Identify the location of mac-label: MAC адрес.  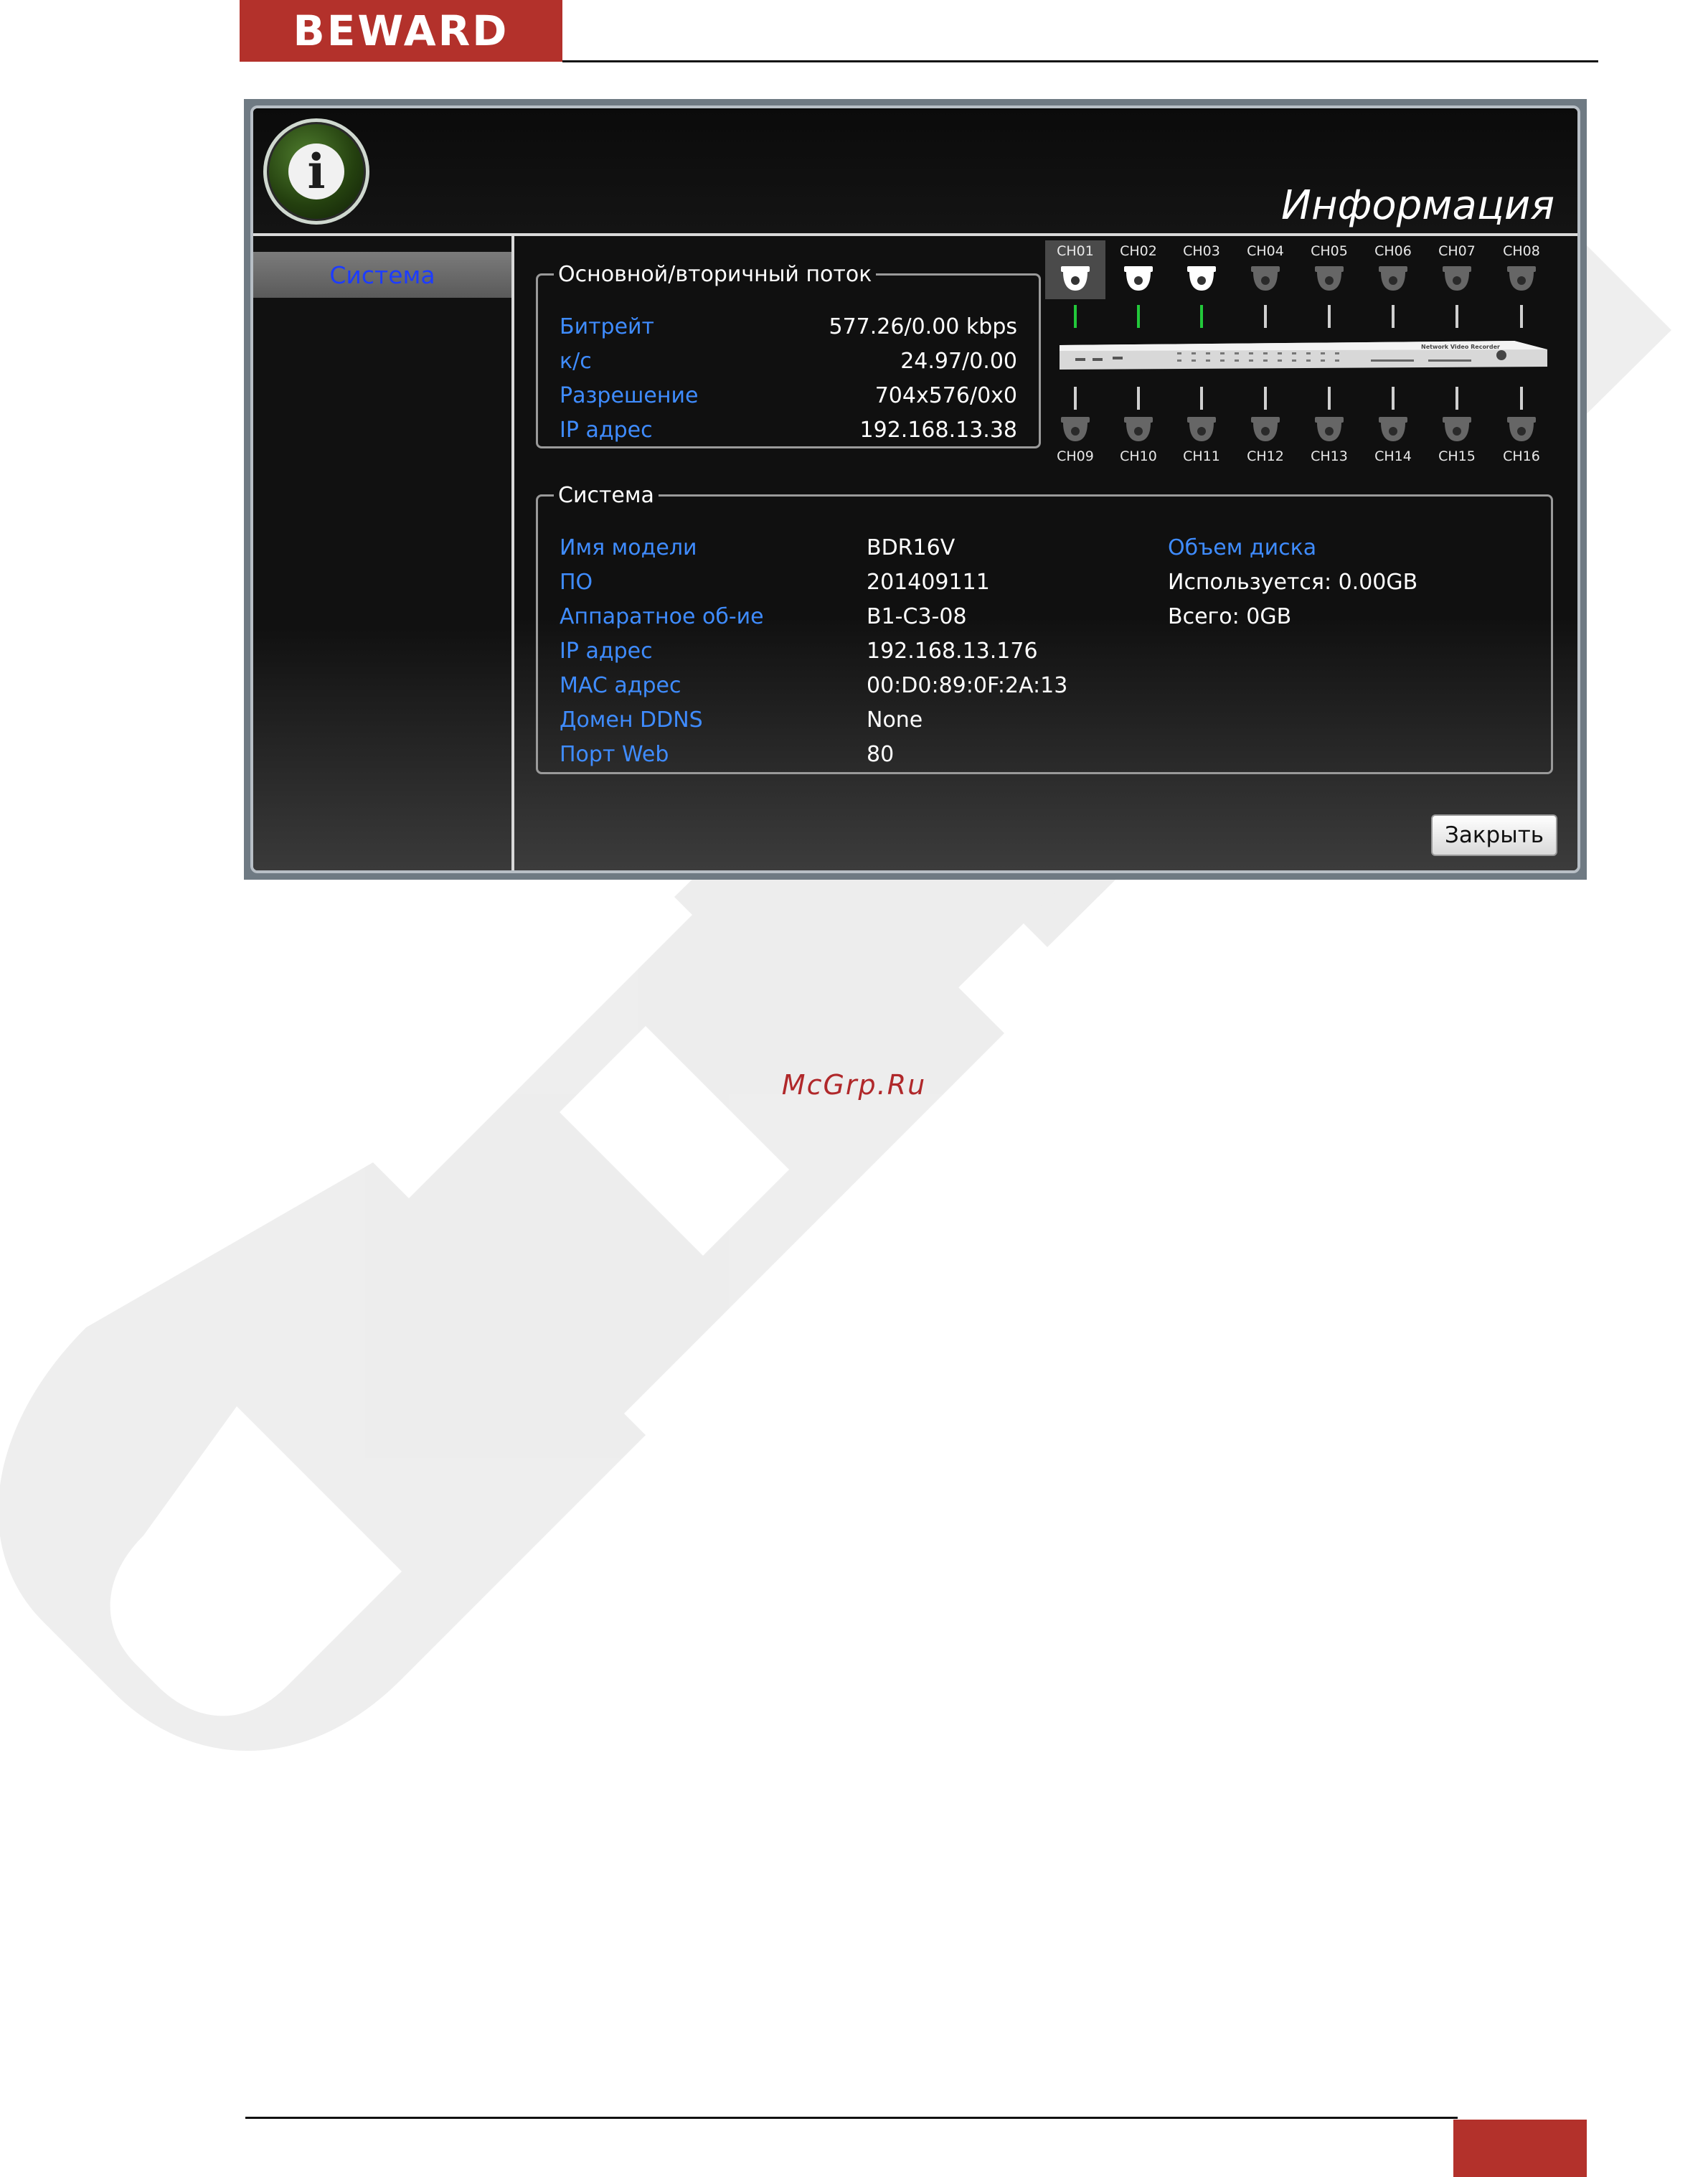
(620, 685).